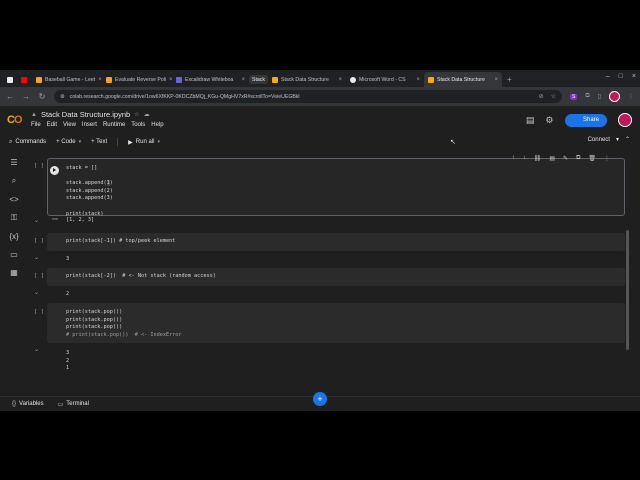 This screenshot has width=640, height=480. Describe the element at coordinates (89, 125) in the screenshot. I see `menu-insert: Insert` at that location.